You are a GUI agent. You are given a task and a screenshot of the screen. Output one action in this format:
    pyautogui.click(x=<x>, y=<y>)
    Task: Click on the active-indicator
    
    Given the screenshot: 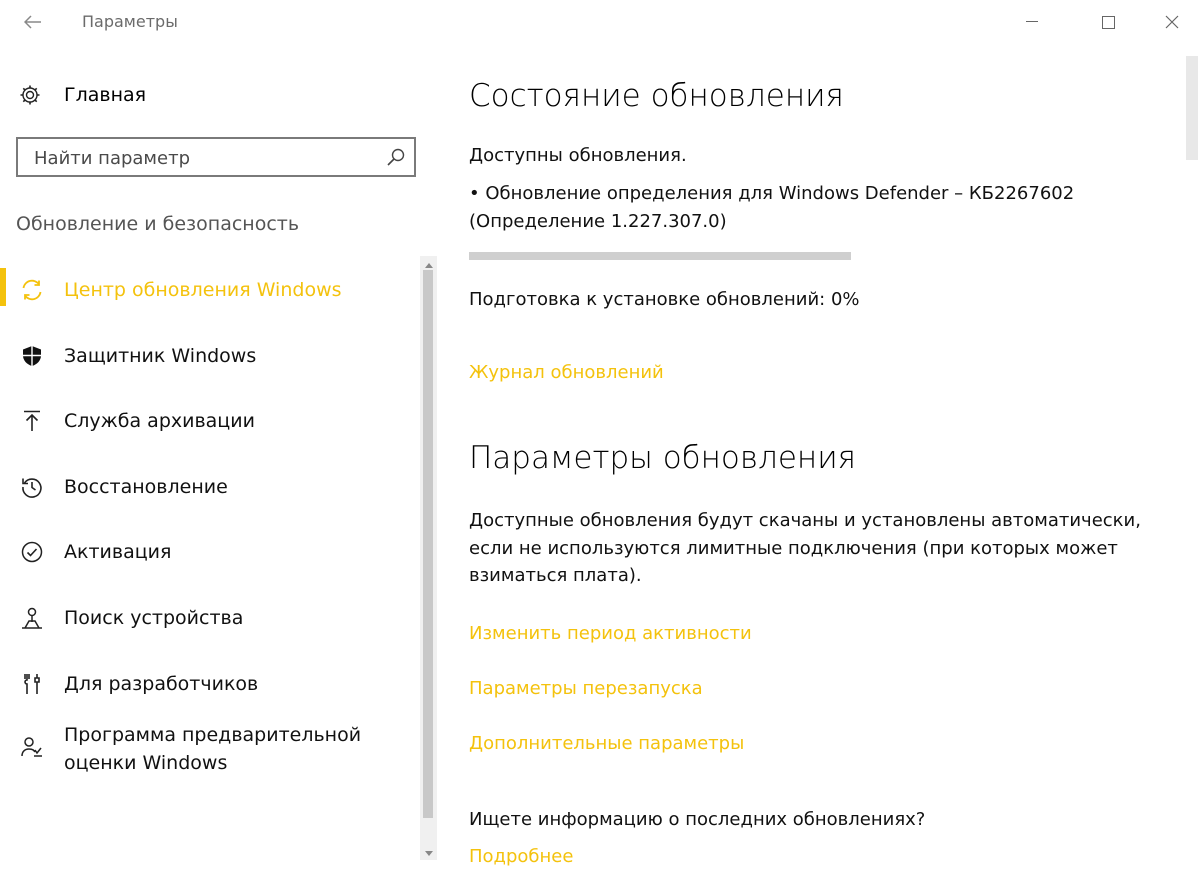 What is the action you would take?
    pyautogui.click(x=3, y=287)
    